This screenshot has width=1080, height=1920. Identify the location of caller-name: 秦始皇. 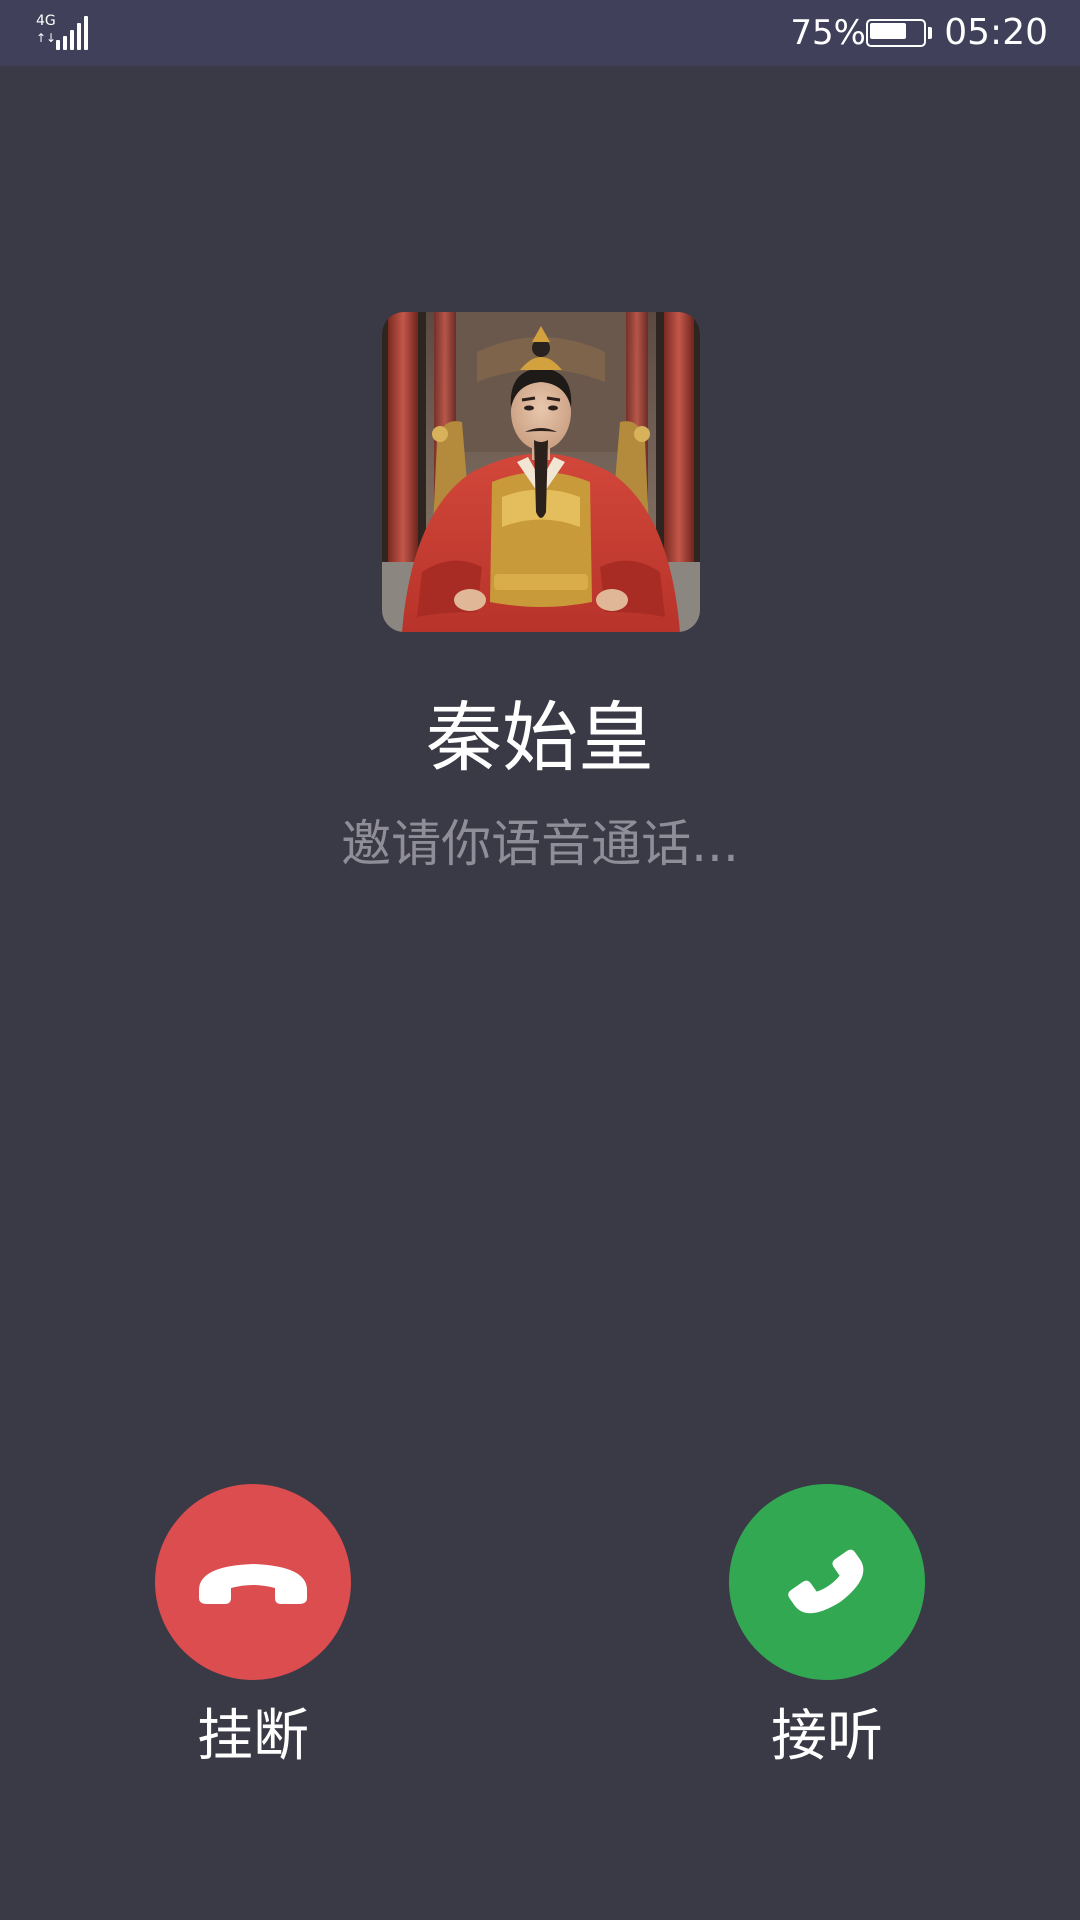
(540, 737).